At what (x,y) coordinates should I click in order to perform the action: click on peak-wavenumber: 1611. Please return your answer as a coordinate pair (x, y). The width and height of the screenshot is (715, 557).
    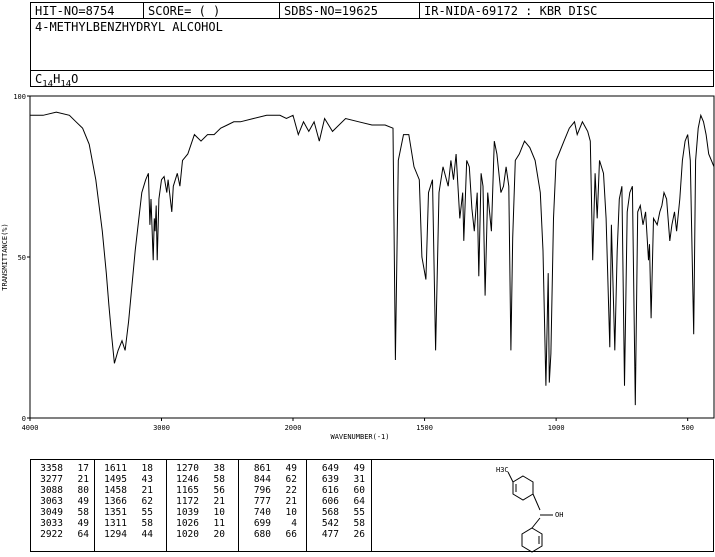
    Looking at the image, I should click on (115, 468).